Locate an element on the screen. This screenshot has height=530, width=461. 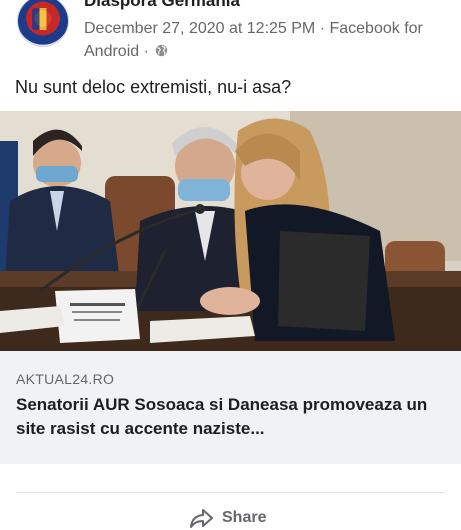
share-icon is located at coordinates (201, 518).